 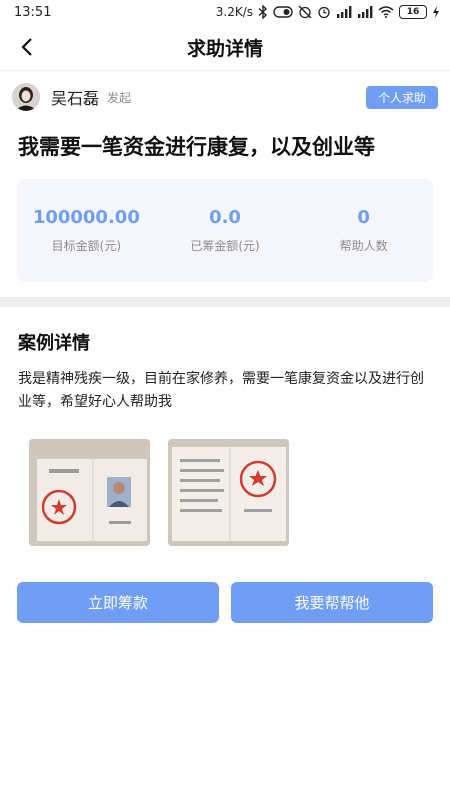 I want to click on toggle-icon, so click(x=283, y=12).